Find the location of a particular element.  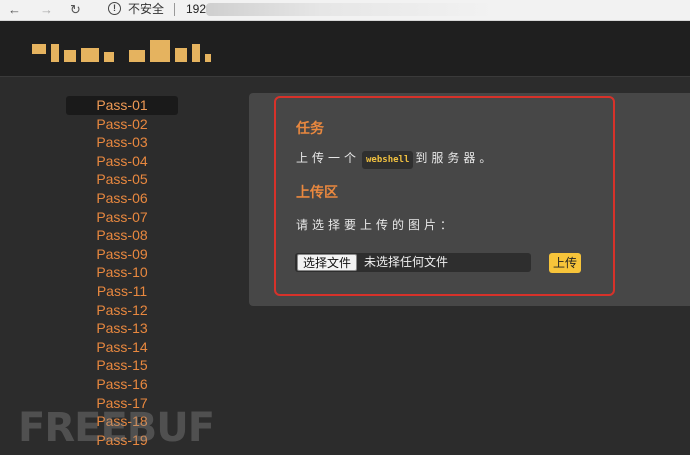

sidebar-item-pass-01: Pass-01 is located at coordinates (122, 105).